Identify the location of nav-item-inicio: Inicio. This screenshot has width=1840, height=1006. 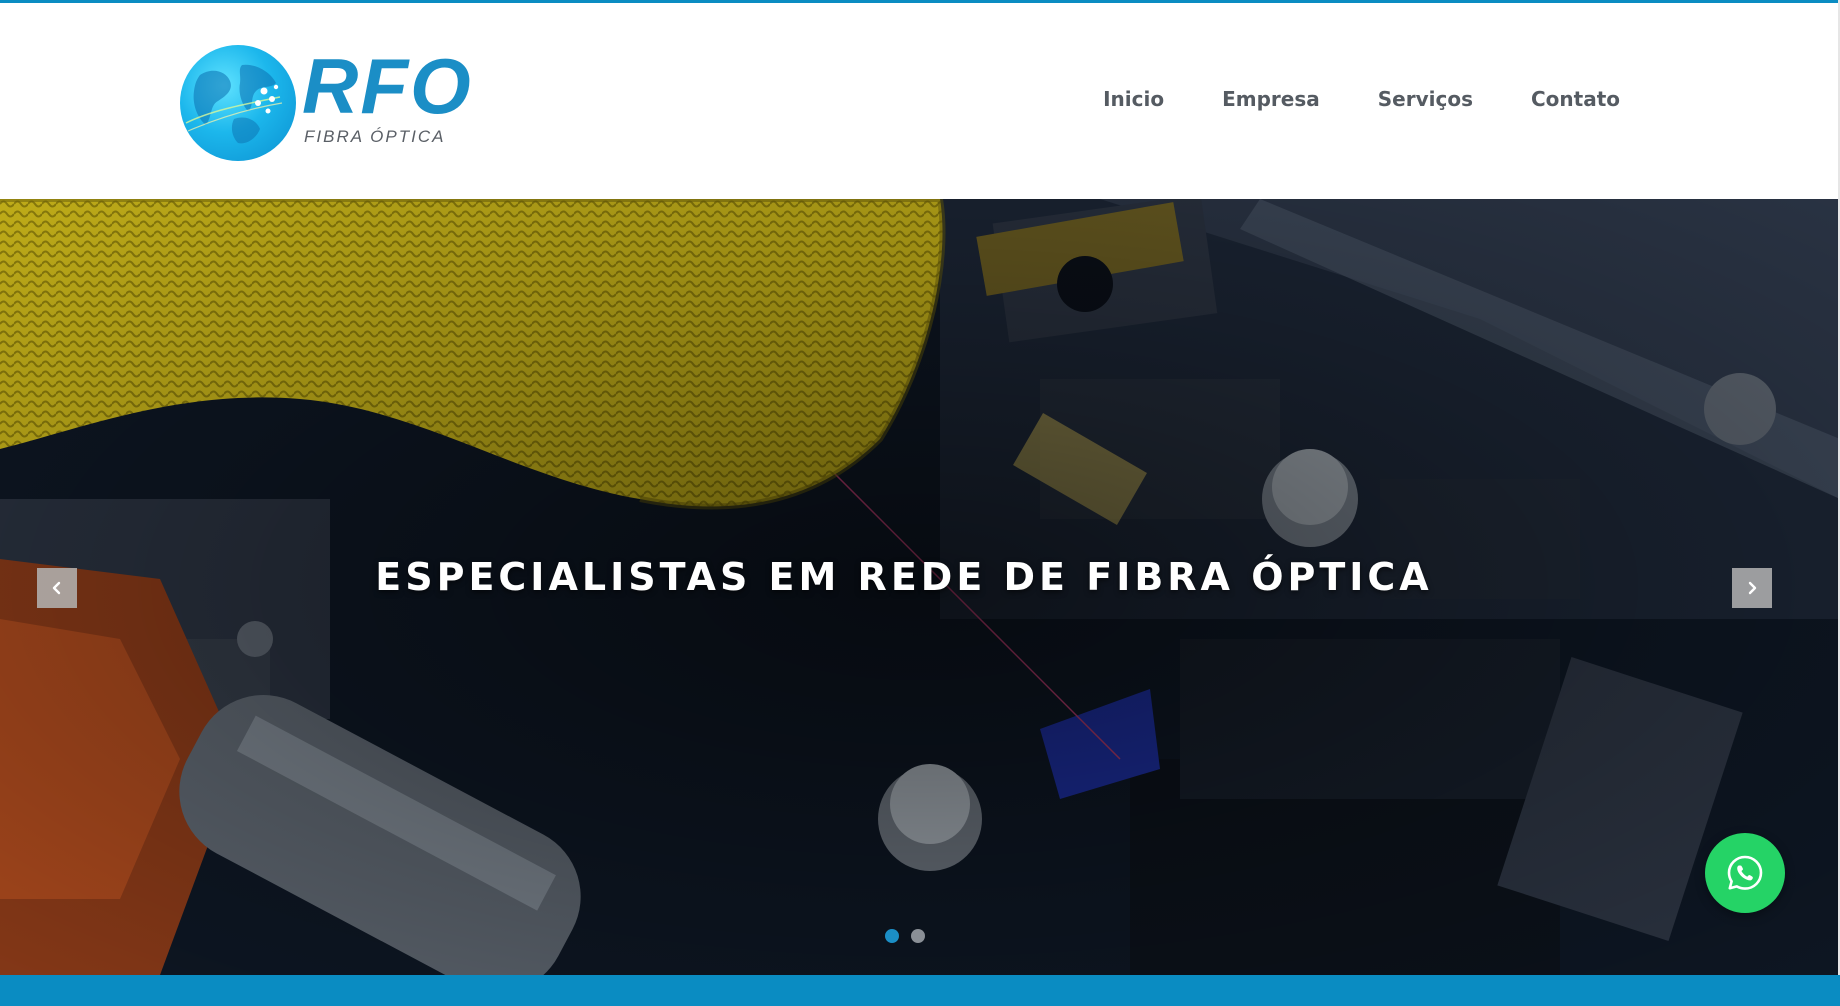
(1133, 99).